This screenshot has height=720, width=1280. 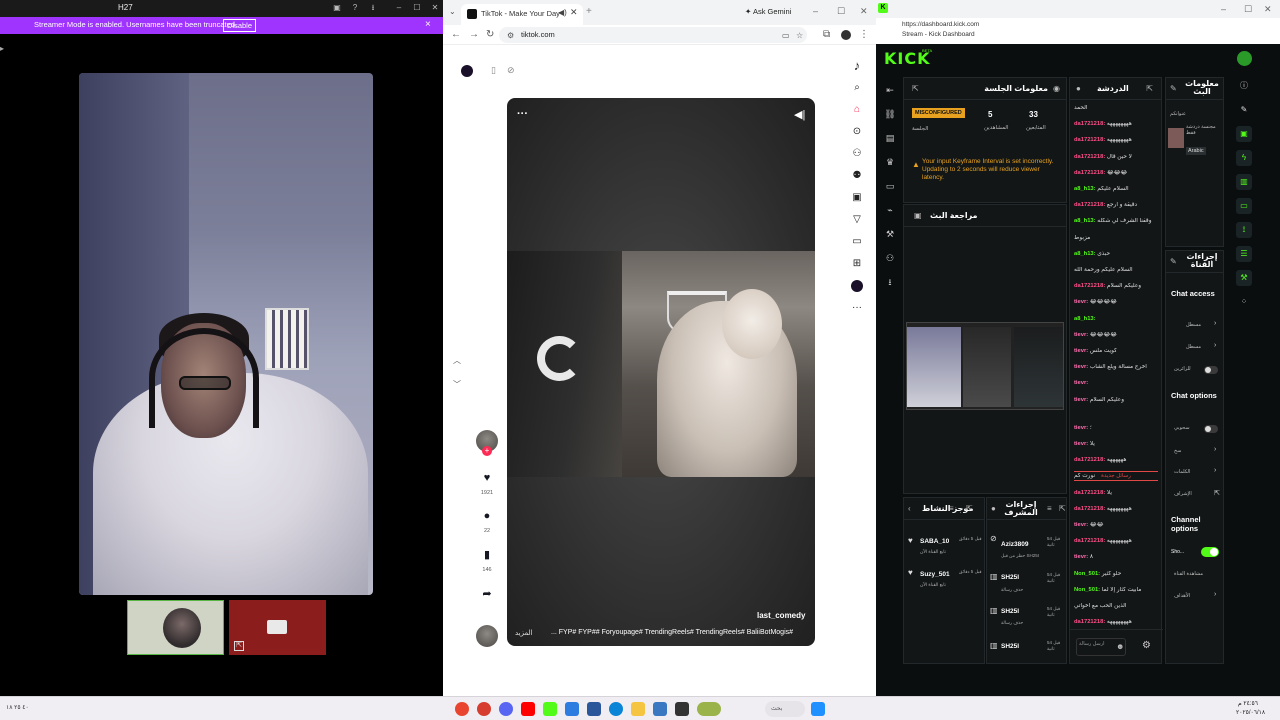 I want to click on taskbar-search: بحث, so click(x=785, y=709).